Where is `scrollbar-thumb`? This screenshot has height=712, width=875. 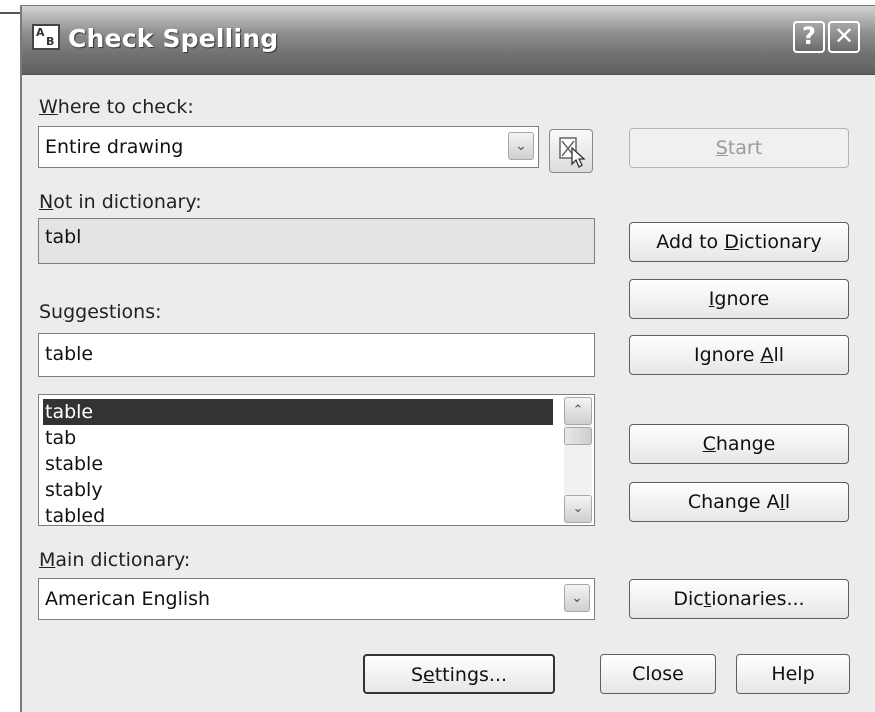 scrollbar-thumb is located at coordinates (578, 436).